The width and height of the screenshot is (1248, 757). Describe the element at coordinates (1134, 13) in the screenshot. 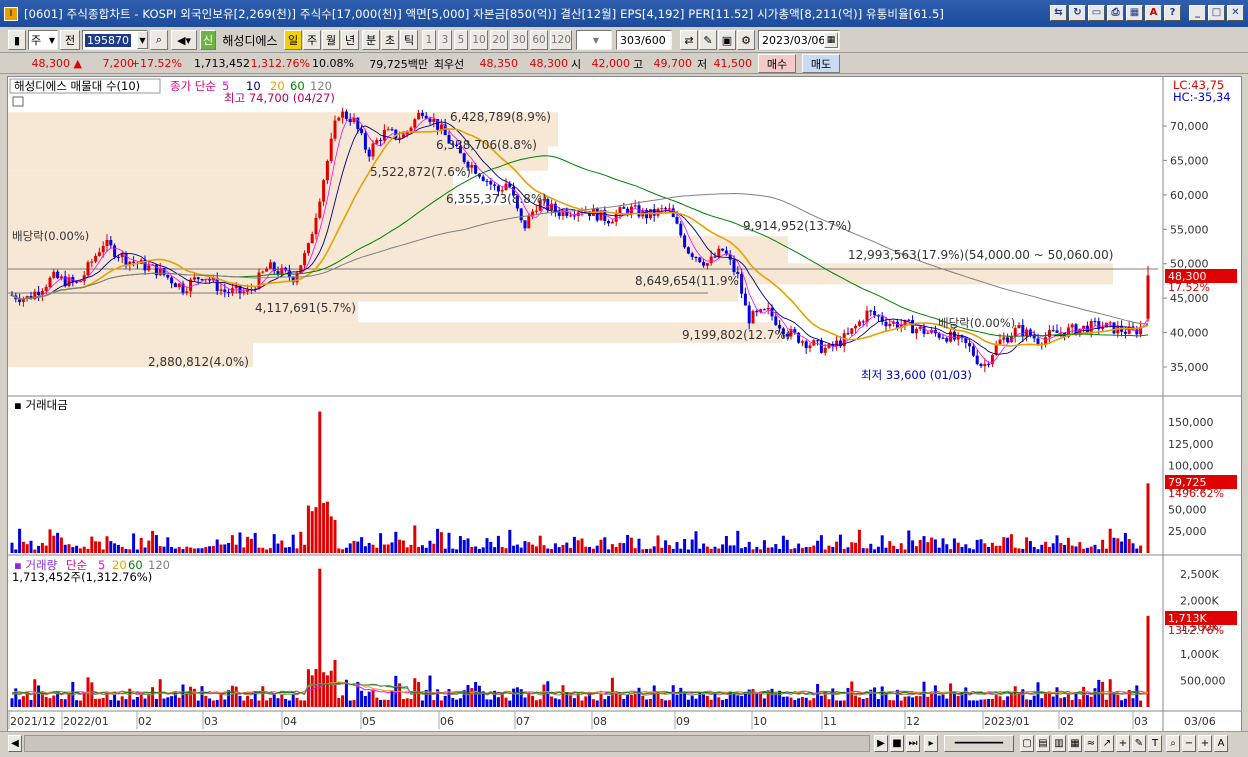

I see `chart-icon: ▦` at that location.